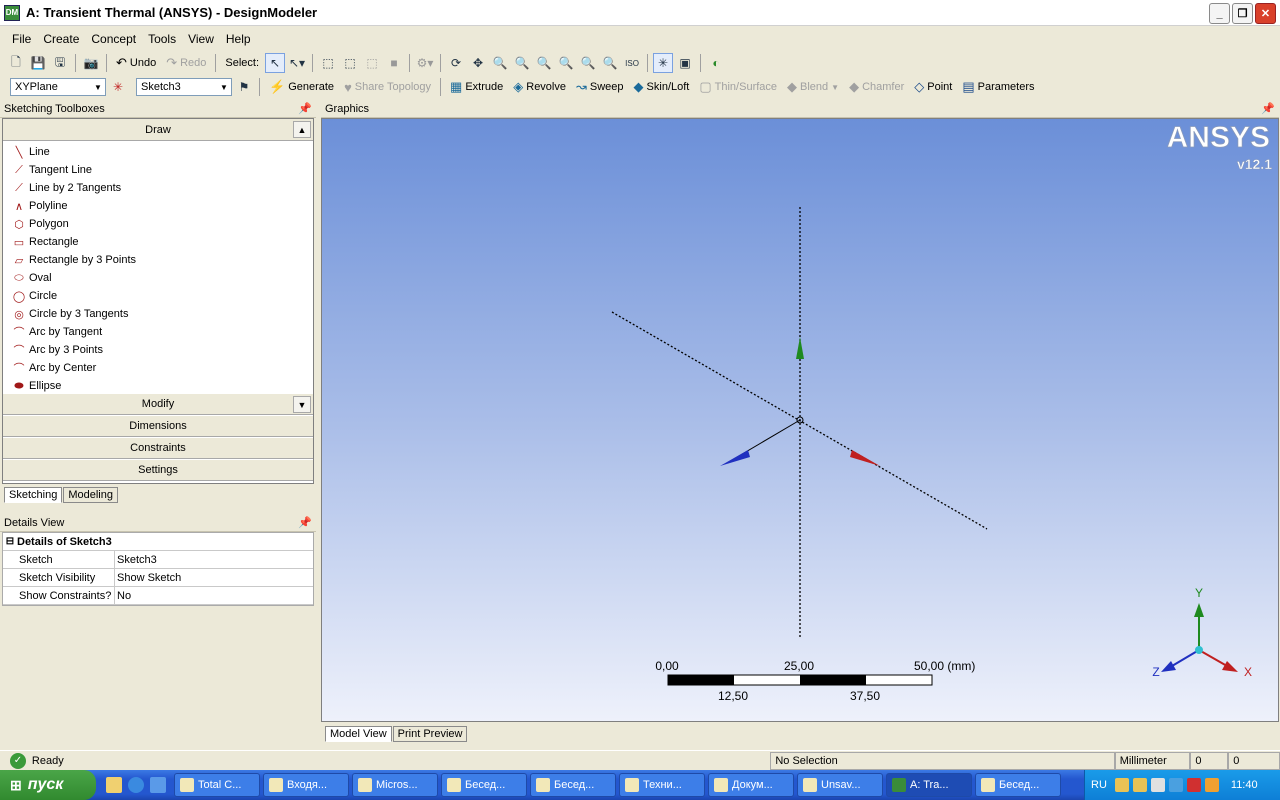 This screenshot has width=1280, height=800. What do you see at coordinates (162, 39) in the screenshot?
I see `menu-tools: Tools` at bounding box center [162, 39].